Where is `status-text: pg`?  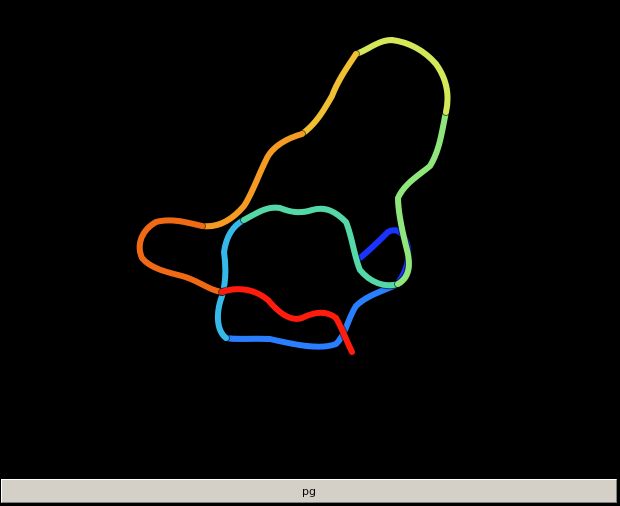 status-text: pg is located at coordinates (309, 491).